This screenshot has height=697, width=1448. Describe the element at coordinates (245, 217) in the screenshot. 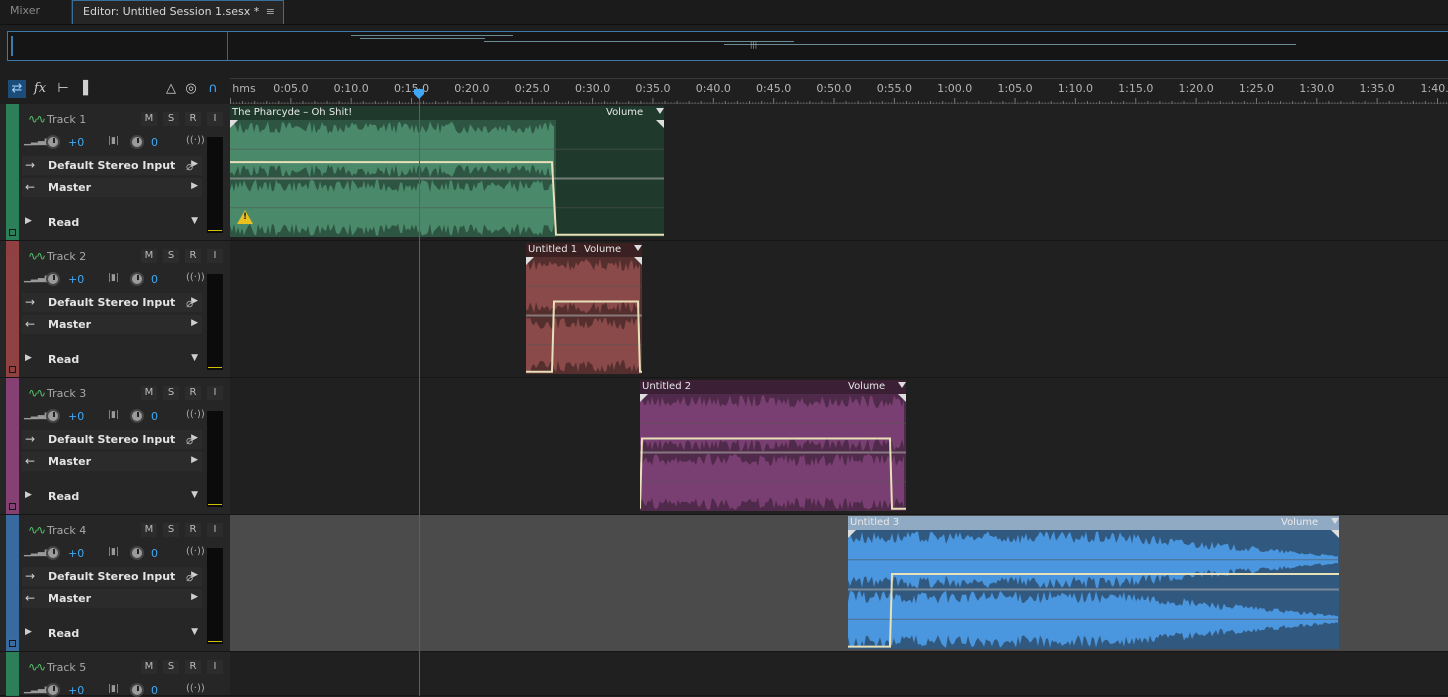

I see `warning-icon: !` at that location.